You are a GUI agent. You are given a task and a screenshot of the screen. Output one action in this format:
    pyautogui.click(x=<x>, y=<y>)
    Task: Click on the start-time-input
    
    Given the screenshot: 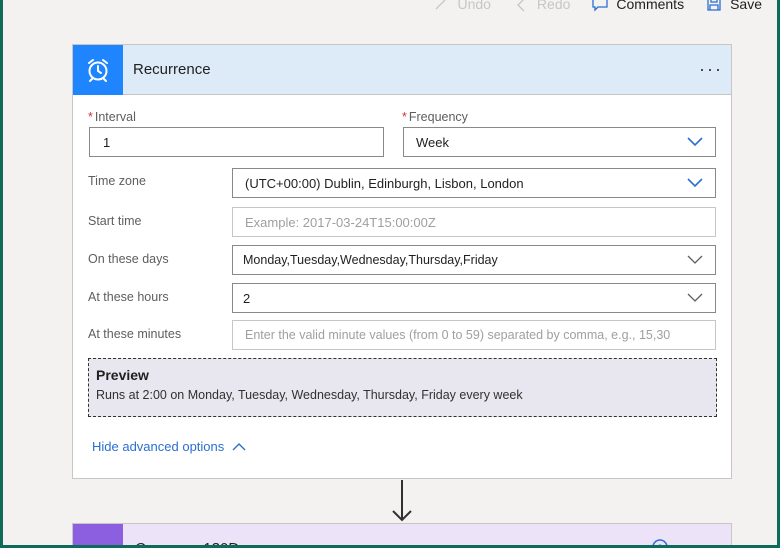 What is the action you would take?
    pyautogui.click(x=474, y=222)
    